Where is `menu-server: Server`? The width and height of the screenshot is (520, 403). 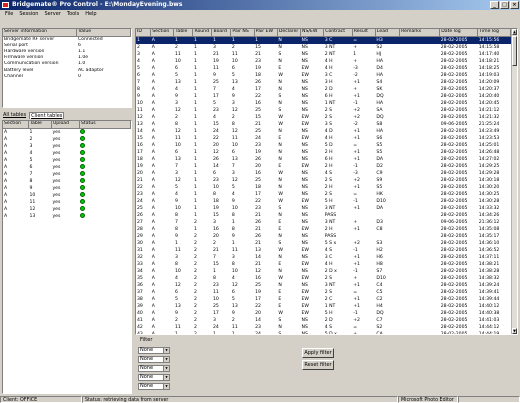 menu-server: Server is located at coordinates (52, 14).